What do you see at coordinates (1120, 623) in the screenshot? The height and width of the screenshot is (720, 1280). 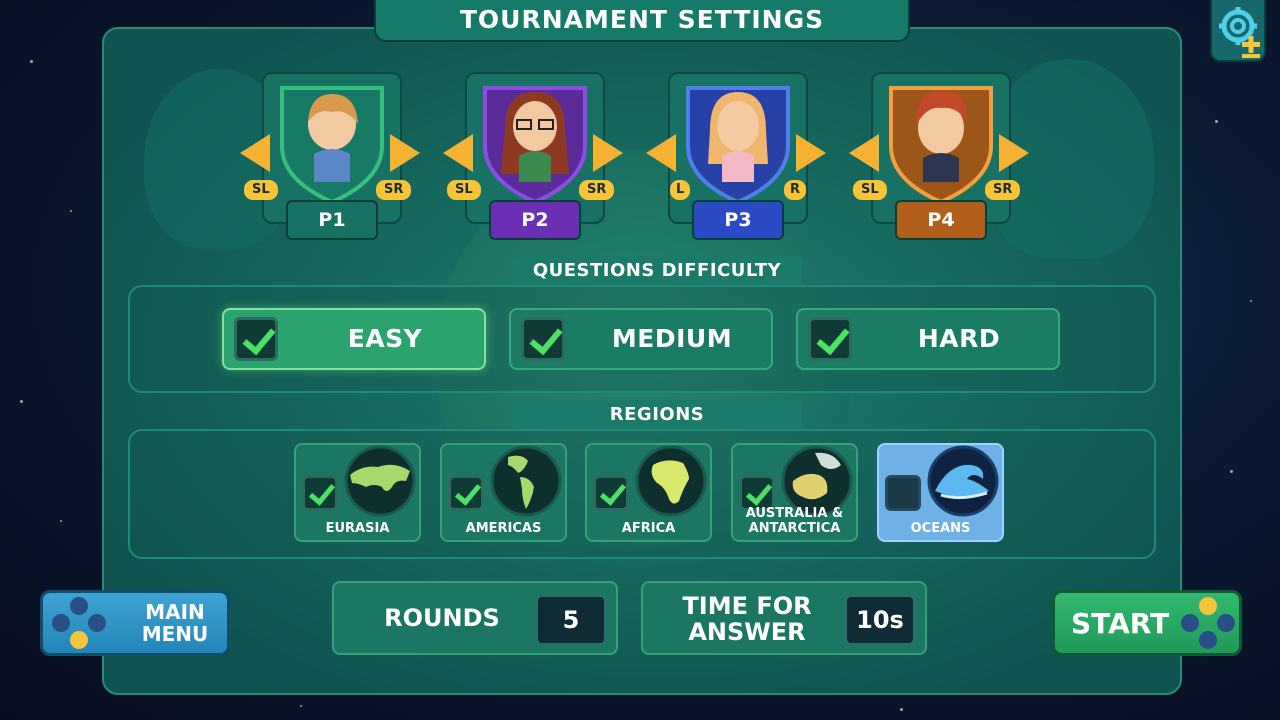 I see `start-label: START` at bounding box center [1120, 623].